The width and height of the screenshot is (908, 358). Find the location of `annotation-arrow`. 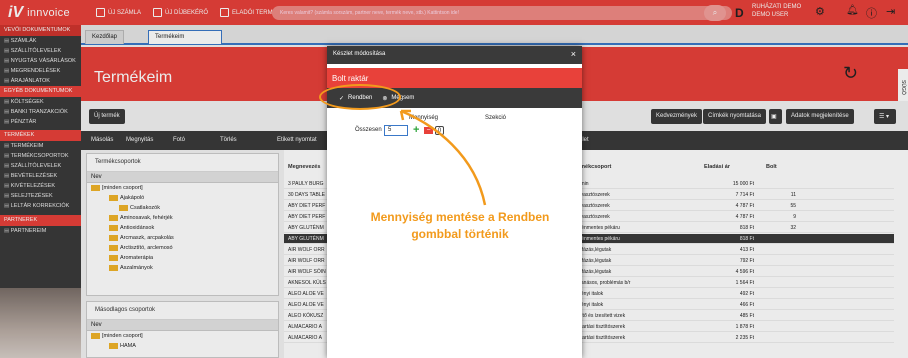

annotation-arrow is located at coordinates (443, 157).